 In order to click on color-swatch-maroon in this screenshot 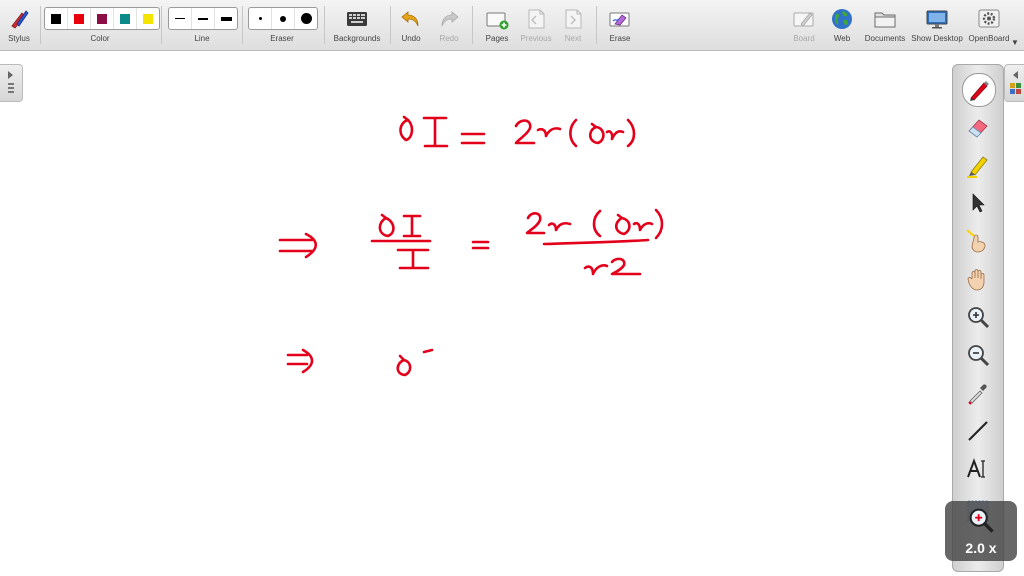, I will do `click(102, 18)`.